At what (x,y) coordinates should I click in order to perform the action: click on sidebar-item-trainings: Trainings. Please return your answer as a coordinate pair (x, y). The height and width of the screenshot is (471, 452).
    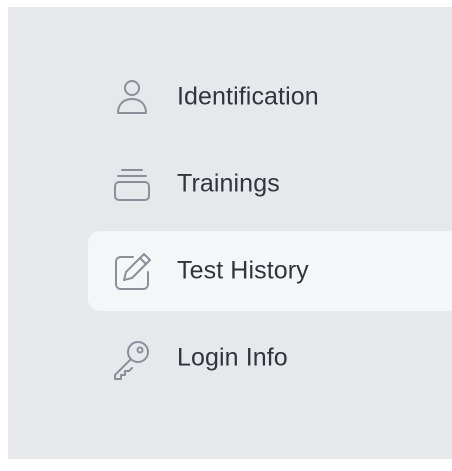
    Looking at the image, I should click on (270, 184).